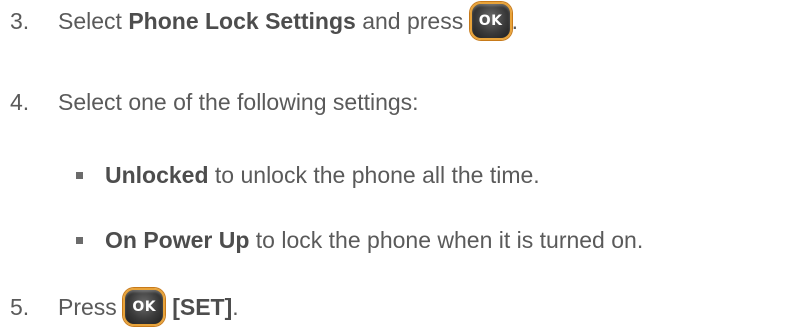  What do you see at coordinates (242, 20) in the screenshot?
I see `menu-item-name: Phone Lock Settings` at bounding box center [242, 20].